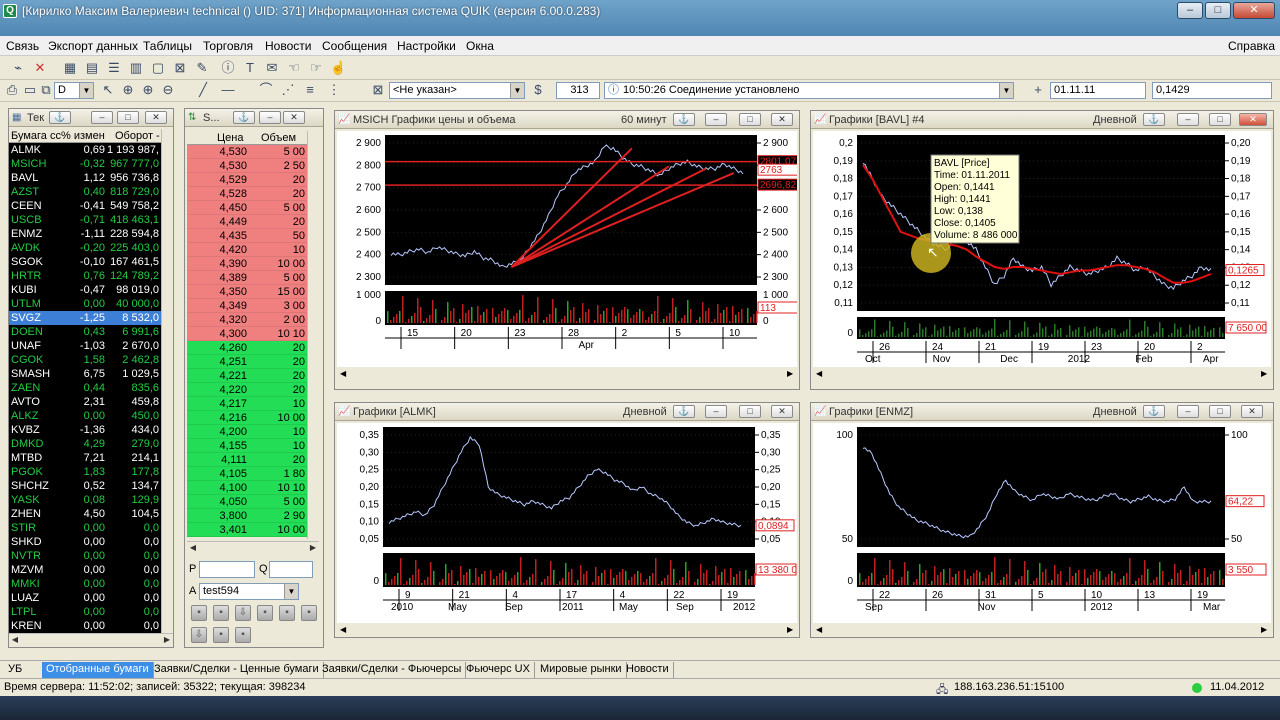 The height and width of the screenshot is (720, 1280). I want to click on table-row: SHCHZ 0,52 134,7, so click(85, 486).